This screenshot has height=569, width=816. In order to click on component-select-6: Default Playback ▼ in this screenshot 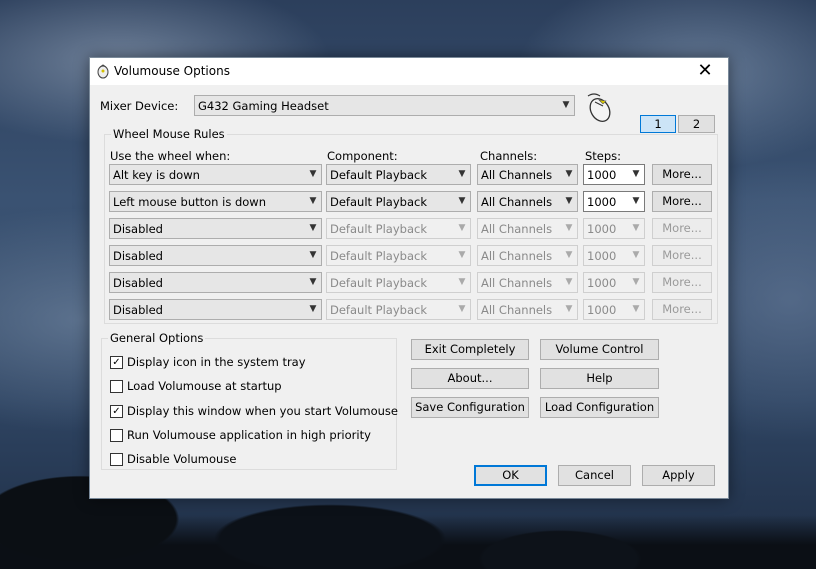, I will do `click(398, 309)`.